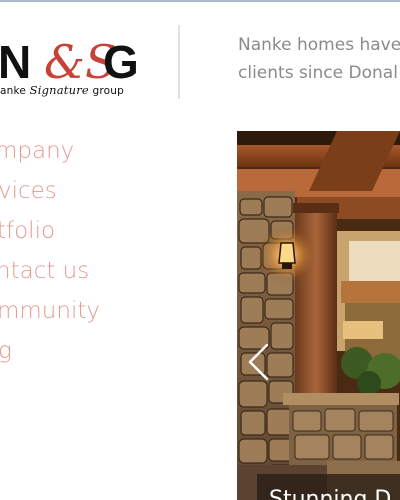  Describe the element at coordinates (318, 73) in the screenshot. I see `intro-line: clients since Donal` at that location.